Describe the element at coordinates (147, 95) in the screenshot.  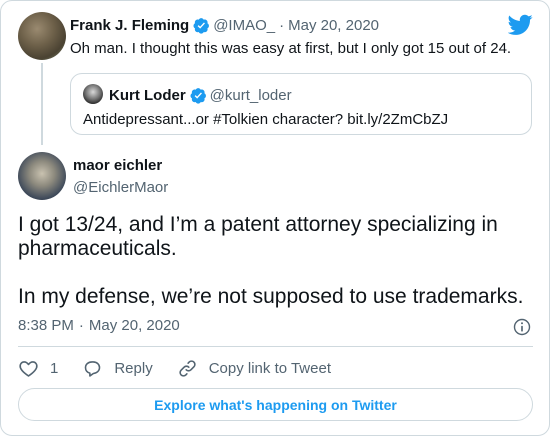
I see `quoted-author-name: Kurt Loder` at that location.